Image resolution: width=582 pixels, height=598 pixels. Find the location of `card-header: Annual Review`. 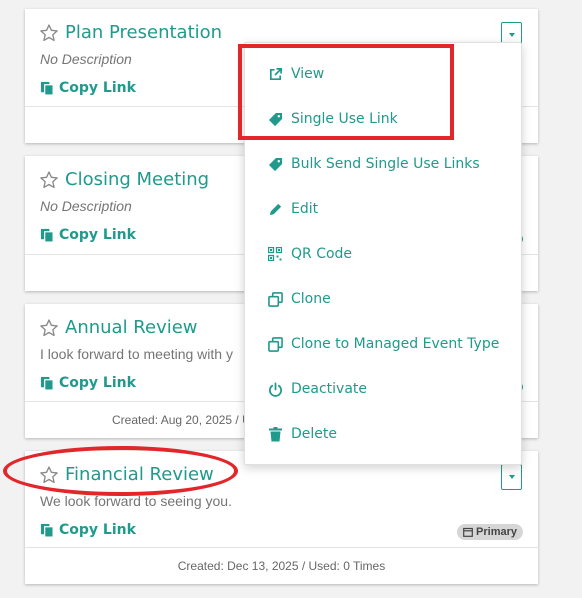

card-header: Annual Review is located at coordinates (118, 327).